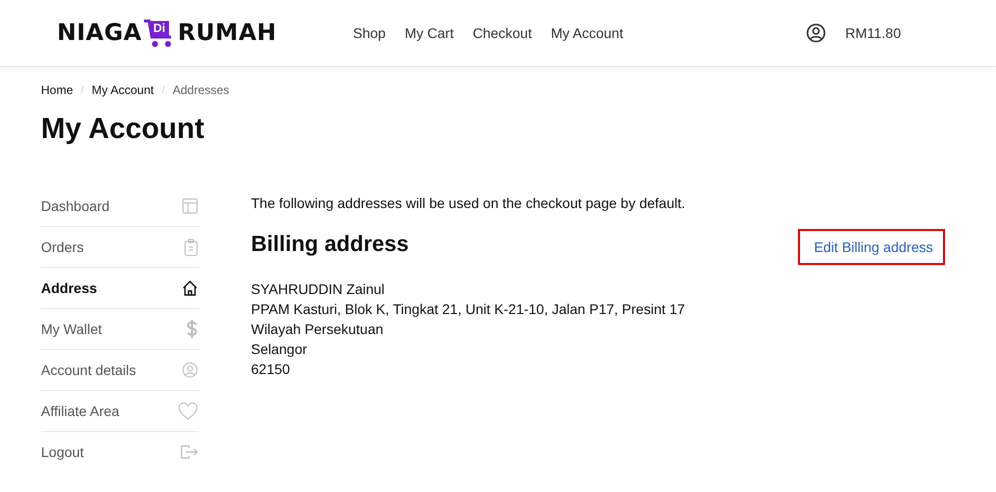 This screenshot has height=492, width=996. I want to click on account-icon, so click(816, 33).